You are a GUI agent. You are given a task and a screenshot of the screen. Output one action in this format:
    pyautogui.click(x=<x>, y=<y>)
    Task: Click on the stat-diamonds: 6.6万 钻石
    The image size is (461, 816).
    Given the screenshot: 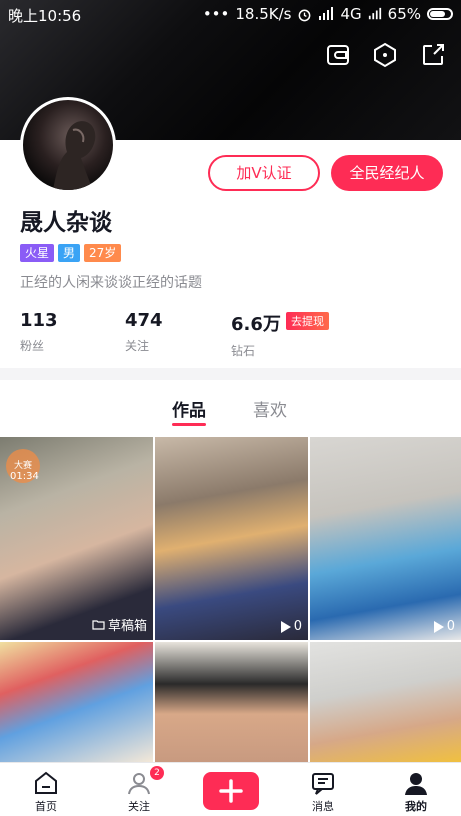 What is the action you would take?
    pyautogui.click(x=256, y=334)
    